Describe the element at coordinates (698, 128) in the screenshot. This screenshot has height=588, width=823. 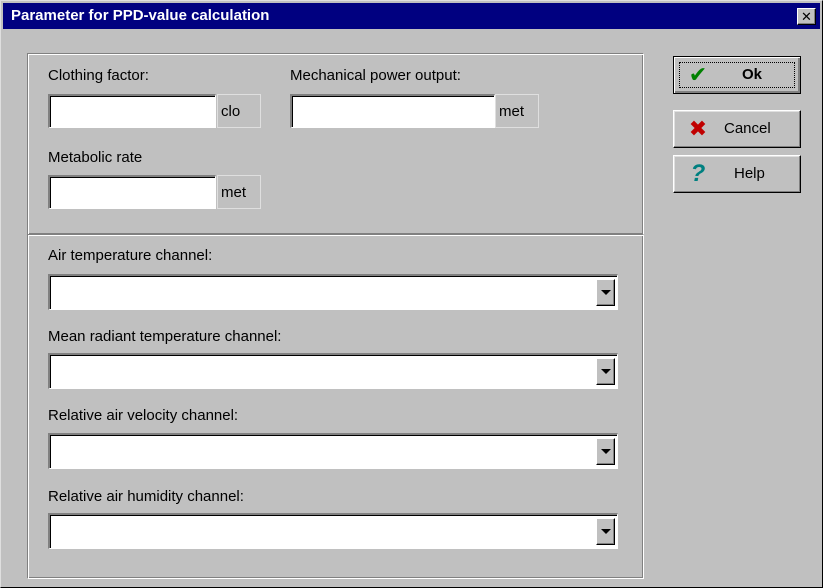
I see `x-icon: ✖` at that location.